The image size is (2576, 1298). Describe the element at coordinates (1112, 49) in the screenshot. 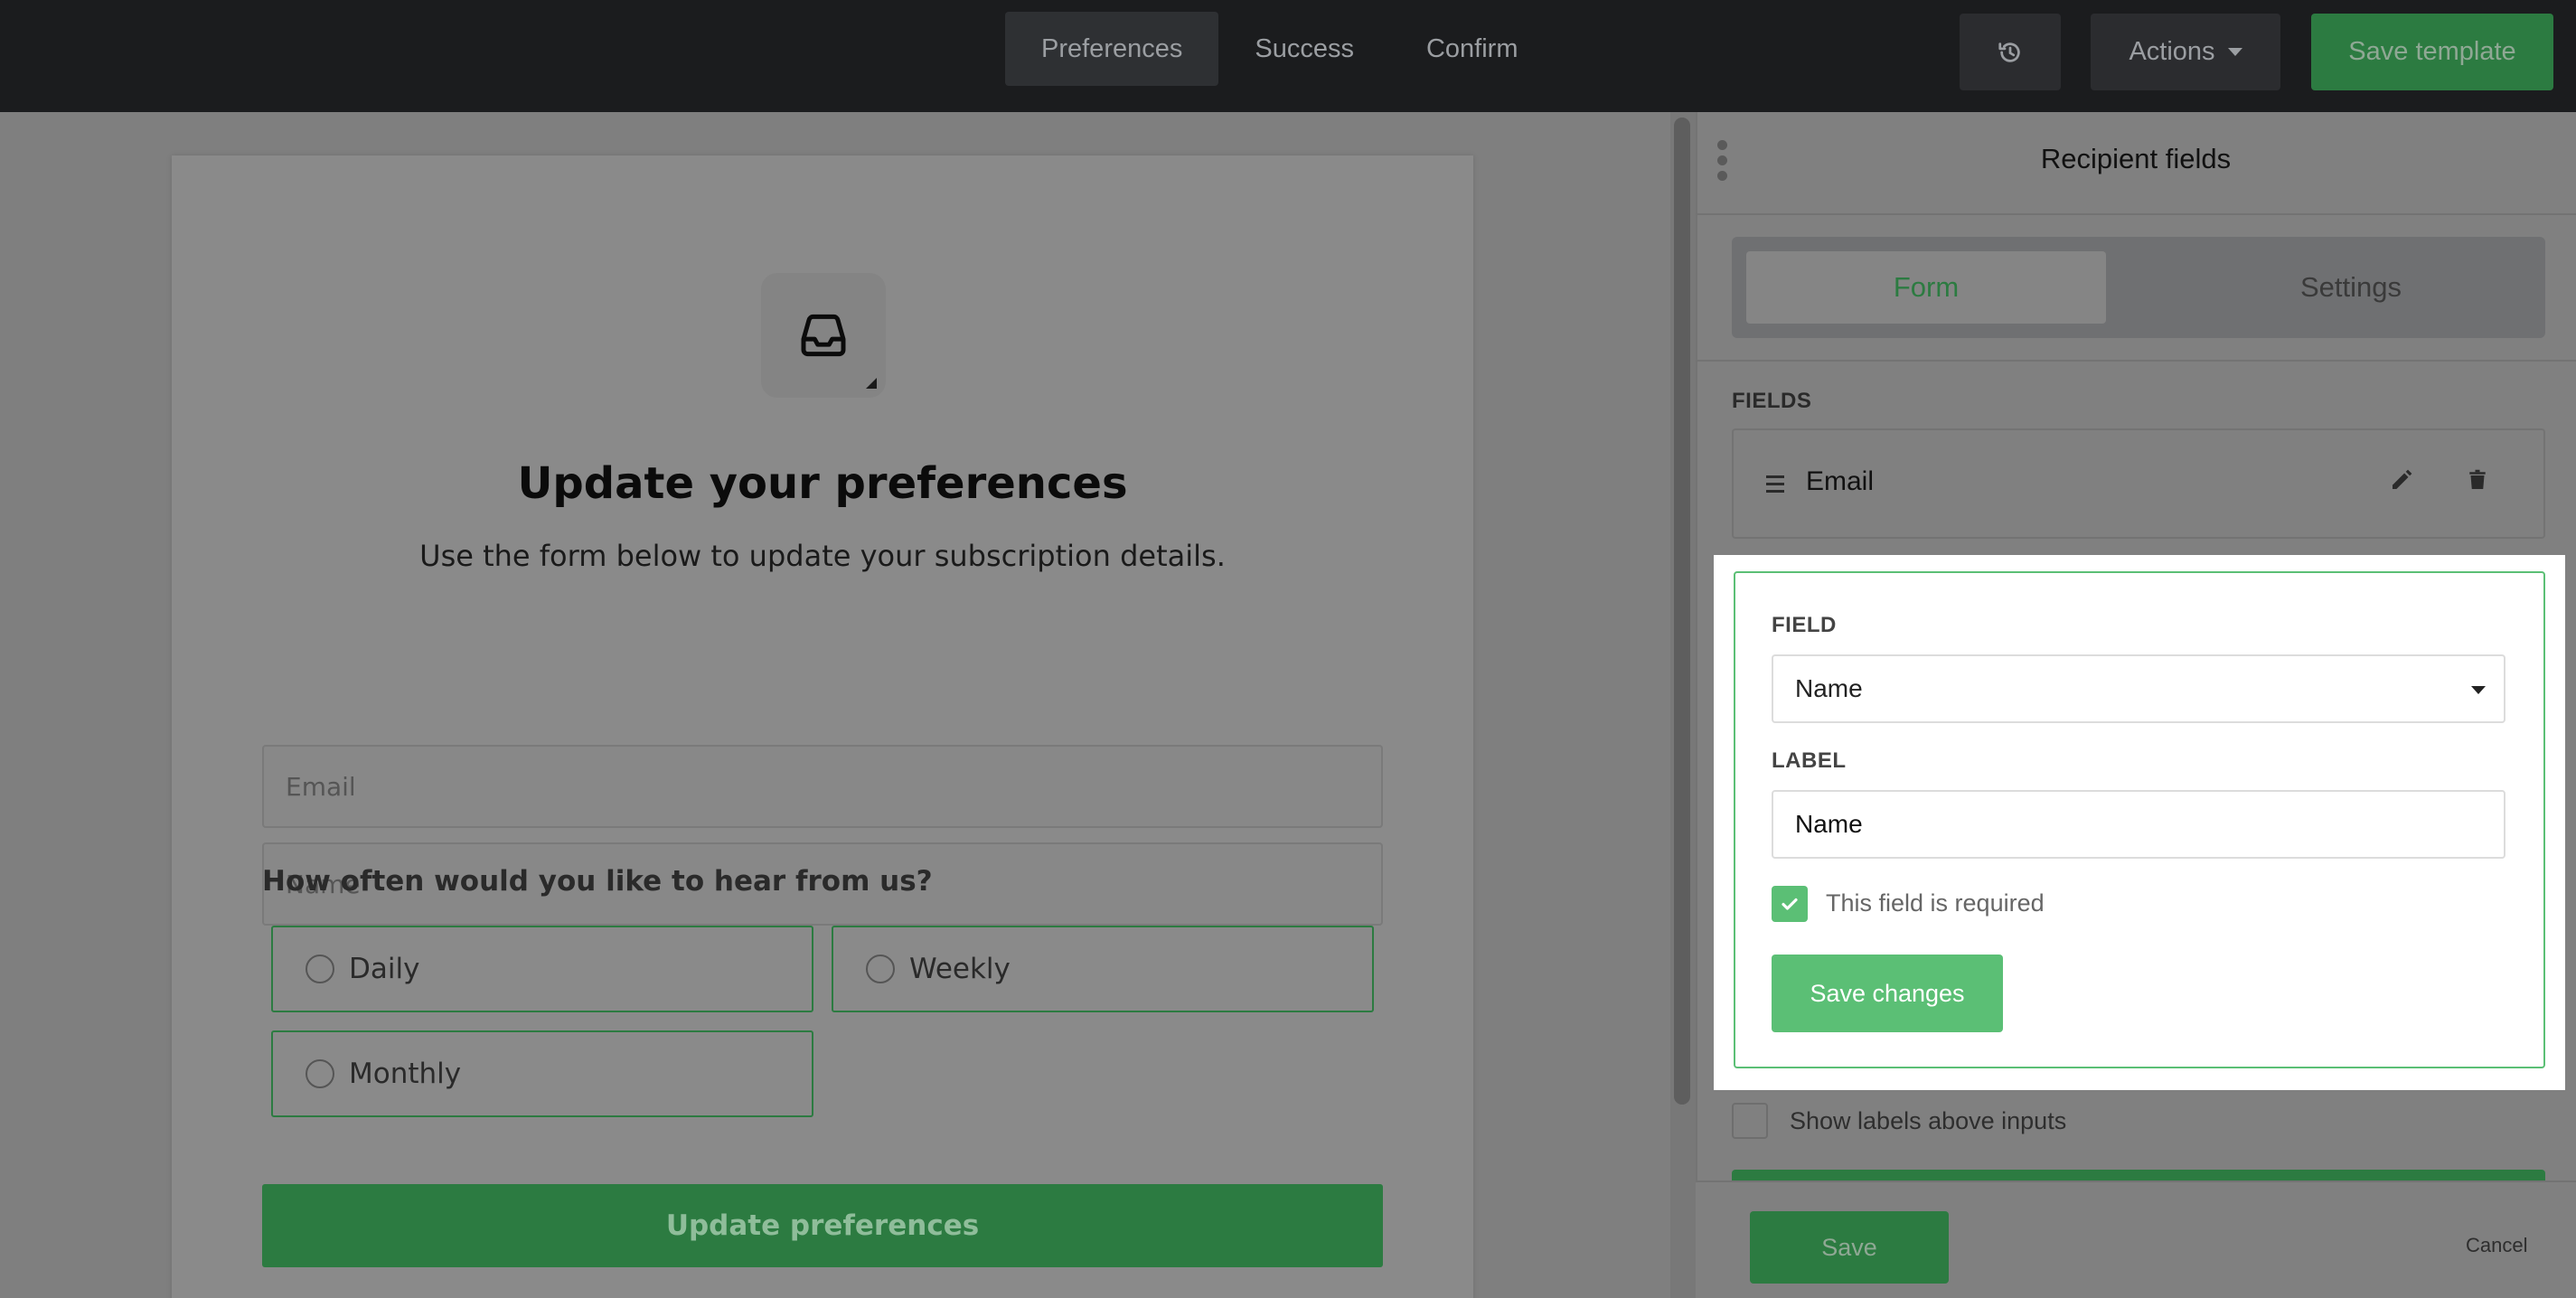

I see `tab-preferences: Preferences` at that location.